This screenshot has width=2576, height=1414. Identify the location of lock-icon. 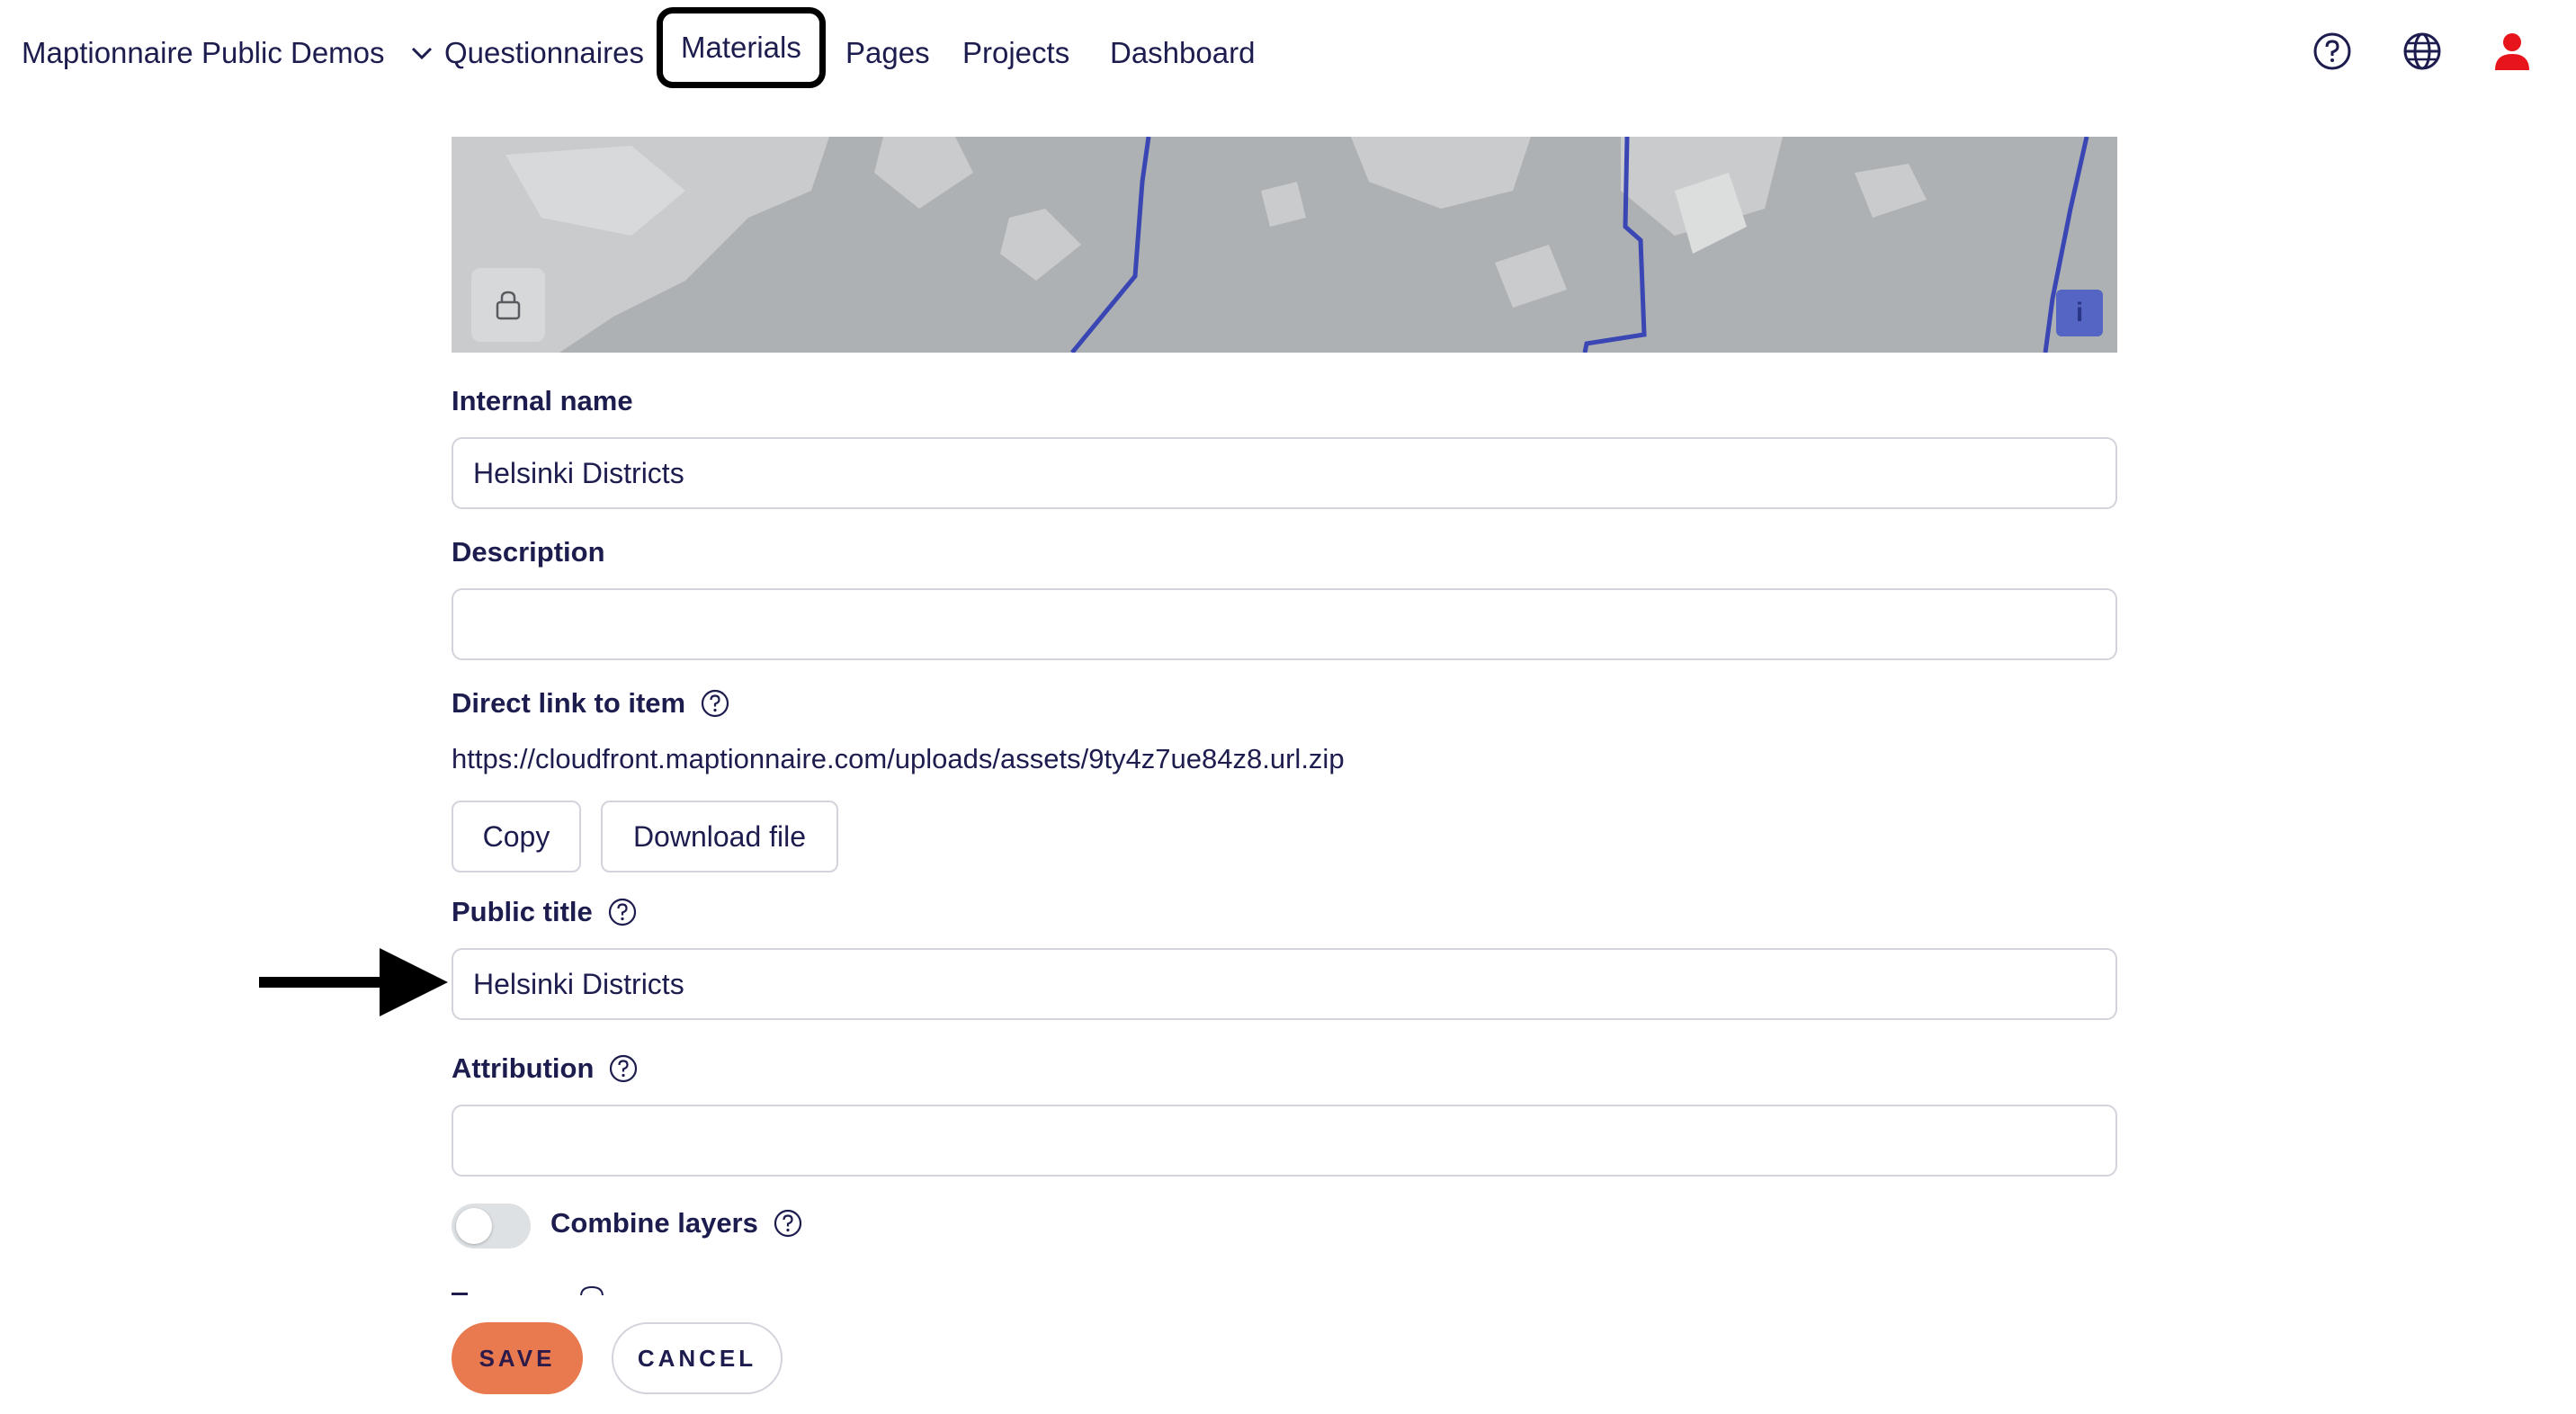
(508, 305).